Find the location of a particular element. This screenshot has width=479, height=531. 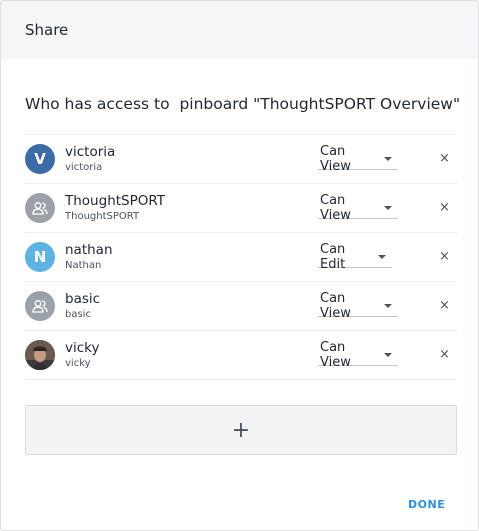

user-display-name: basic is located at coordinates (83, 298).